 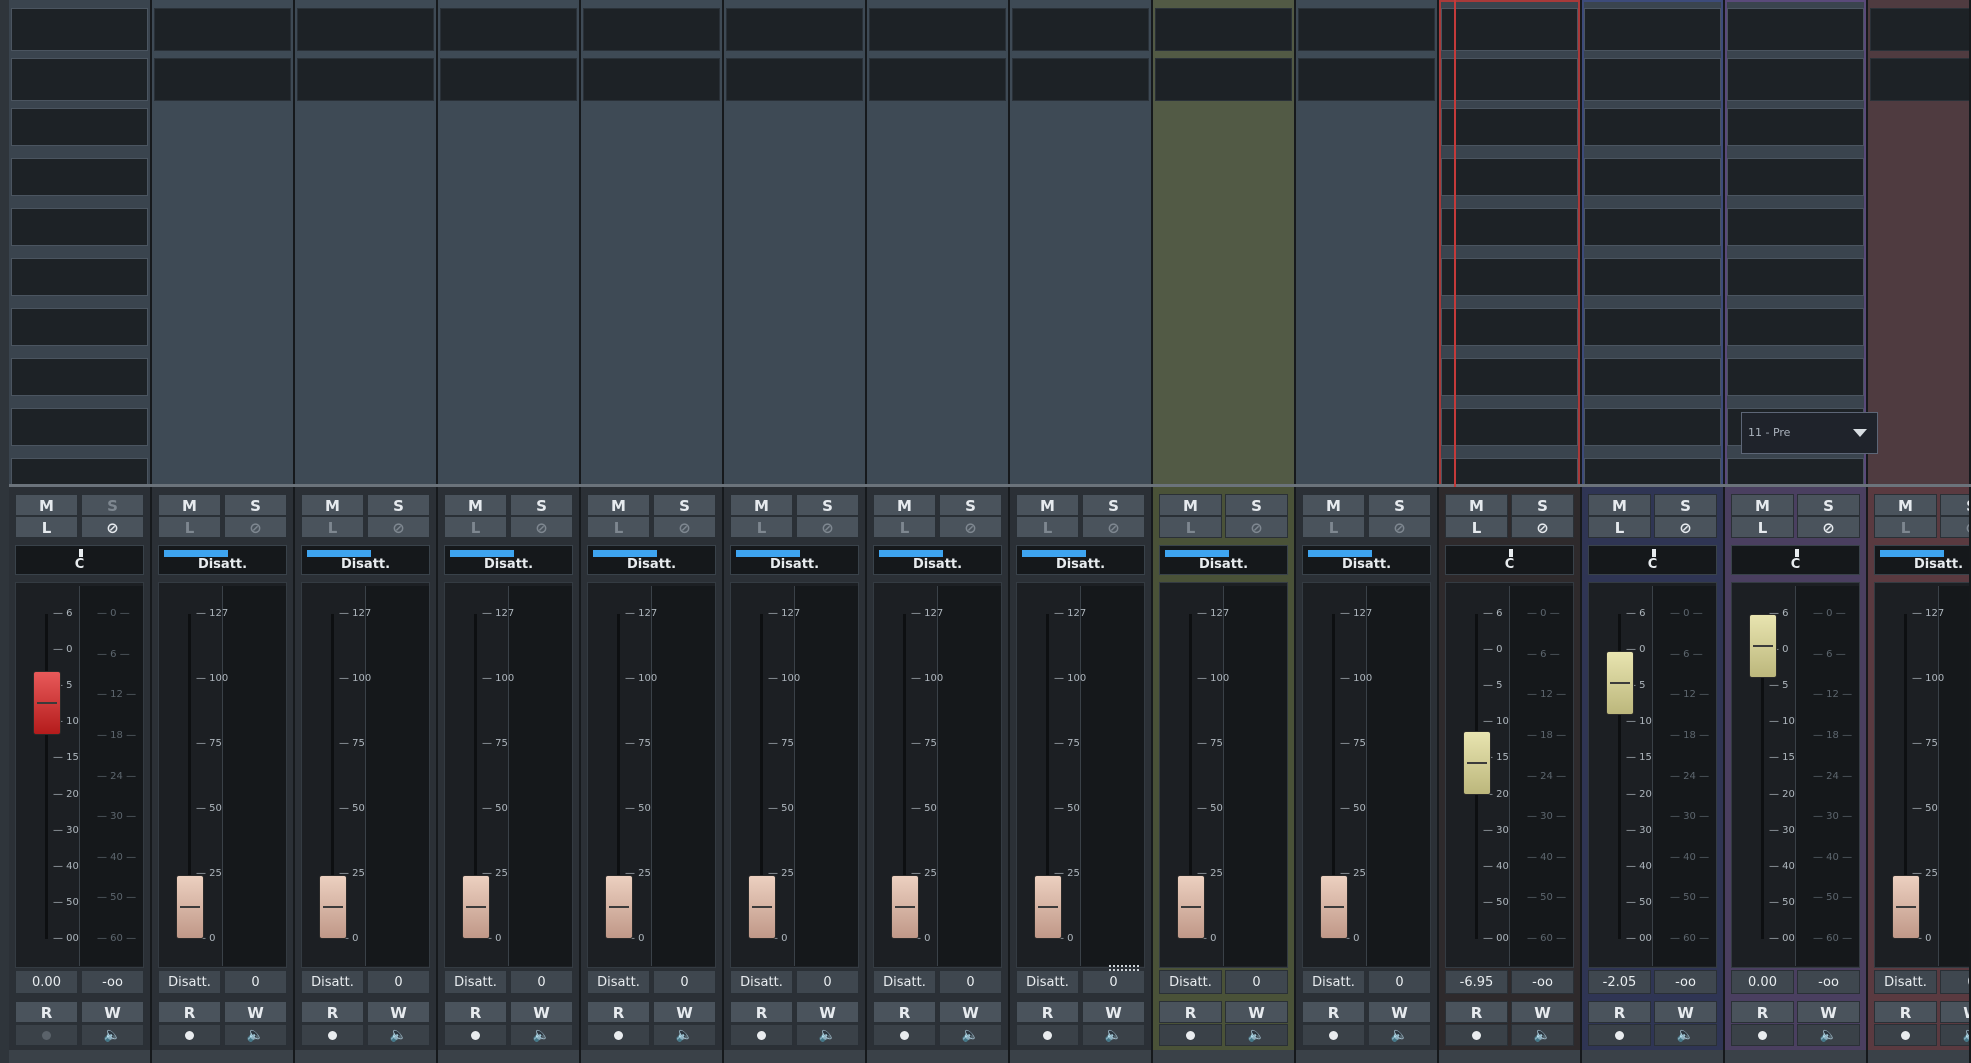 I want to click on fader-level-value: -6.95, so click(x=1476, y=982).